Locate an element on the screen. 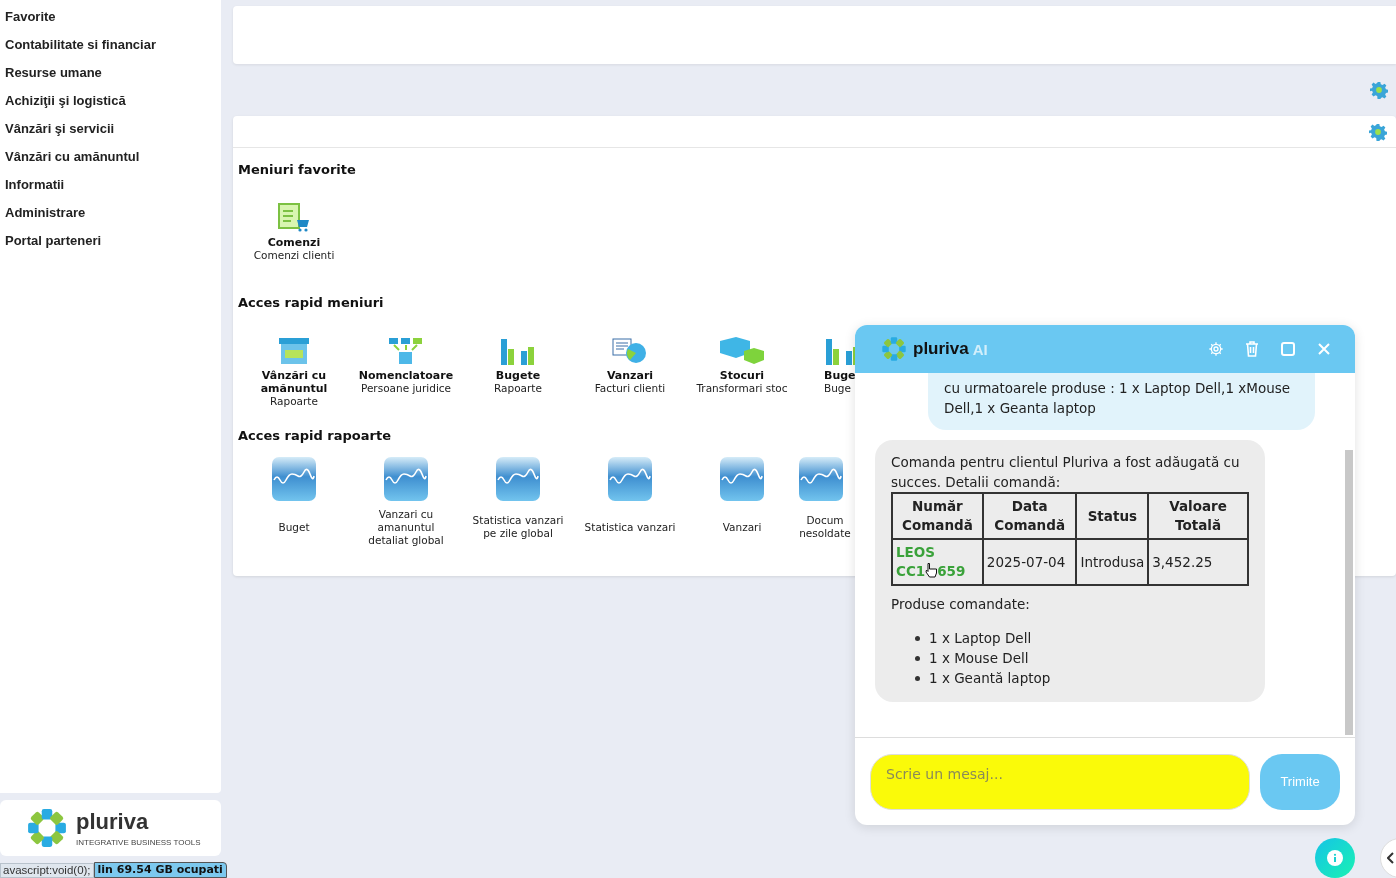 This screenshot has width=1396, height=878. info-icon is located at coordinates (1335, 858).